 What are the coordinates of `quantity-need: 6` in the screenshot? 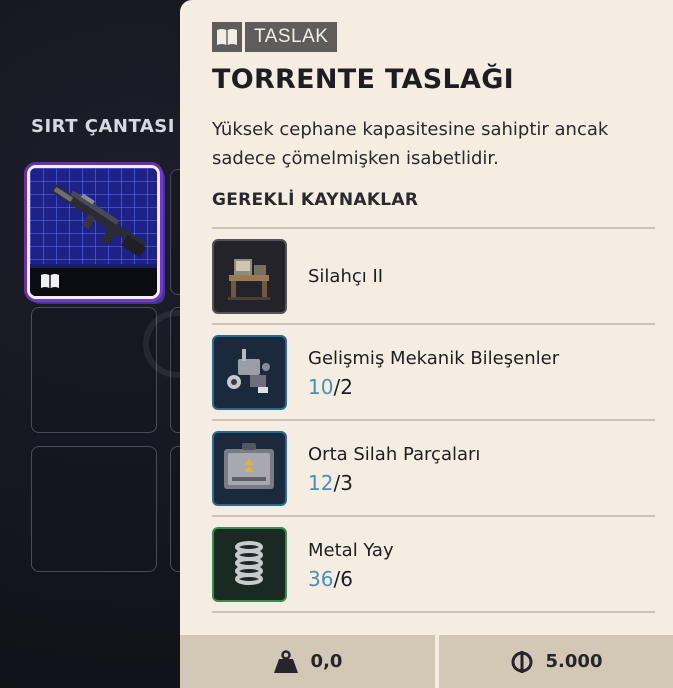 It's located at (346, 579).